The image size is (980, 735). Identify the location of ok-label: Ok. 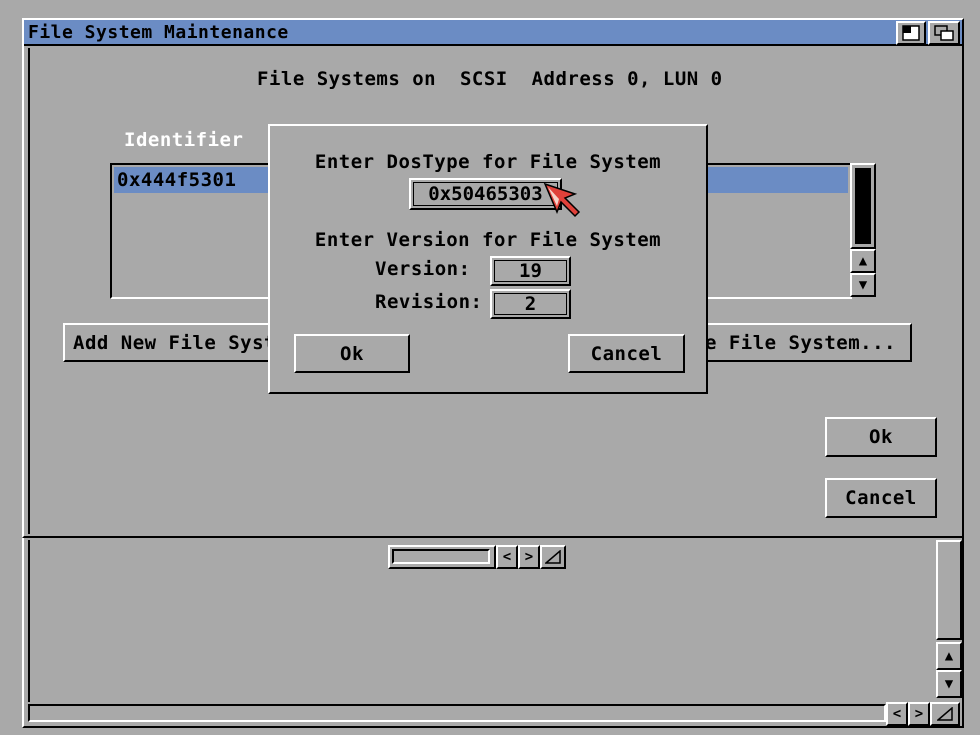
(881, 437).